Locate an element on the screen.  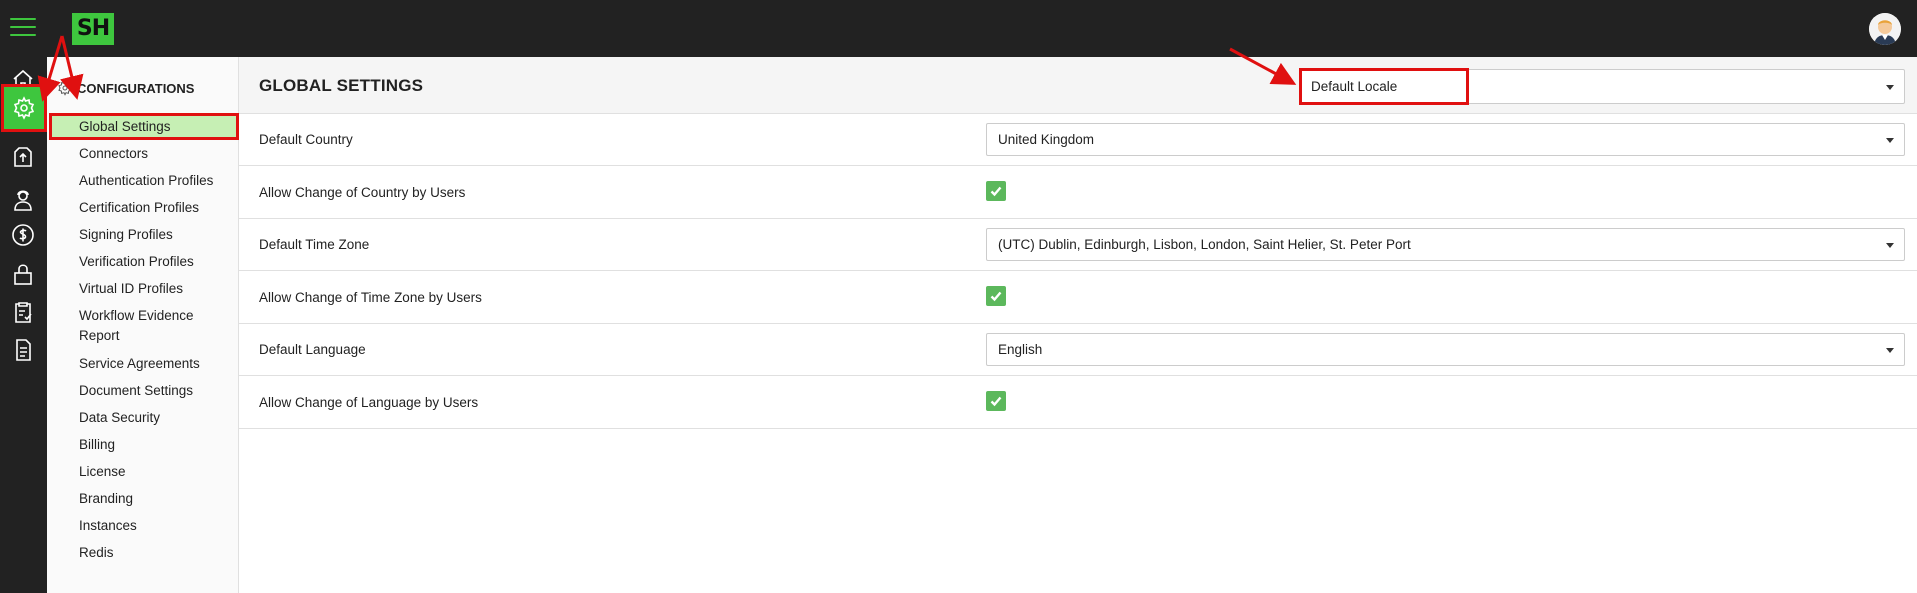
default-timezone-label: Default Time Zone is located at coordinates (314, 244).